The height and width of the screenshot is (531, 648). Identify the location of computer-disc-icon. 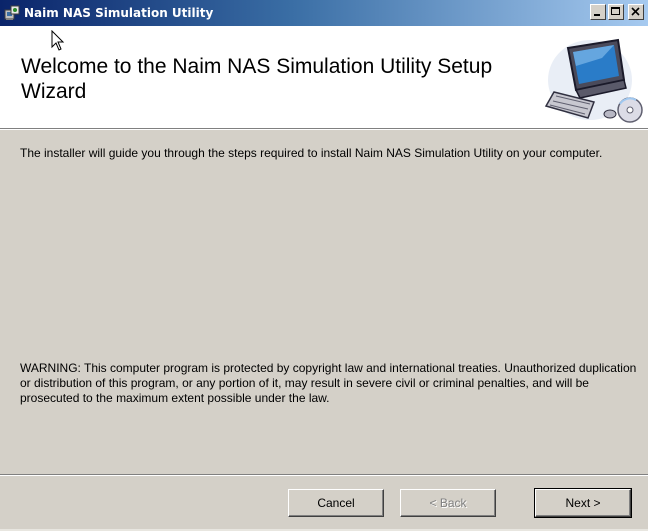
(593, 80).